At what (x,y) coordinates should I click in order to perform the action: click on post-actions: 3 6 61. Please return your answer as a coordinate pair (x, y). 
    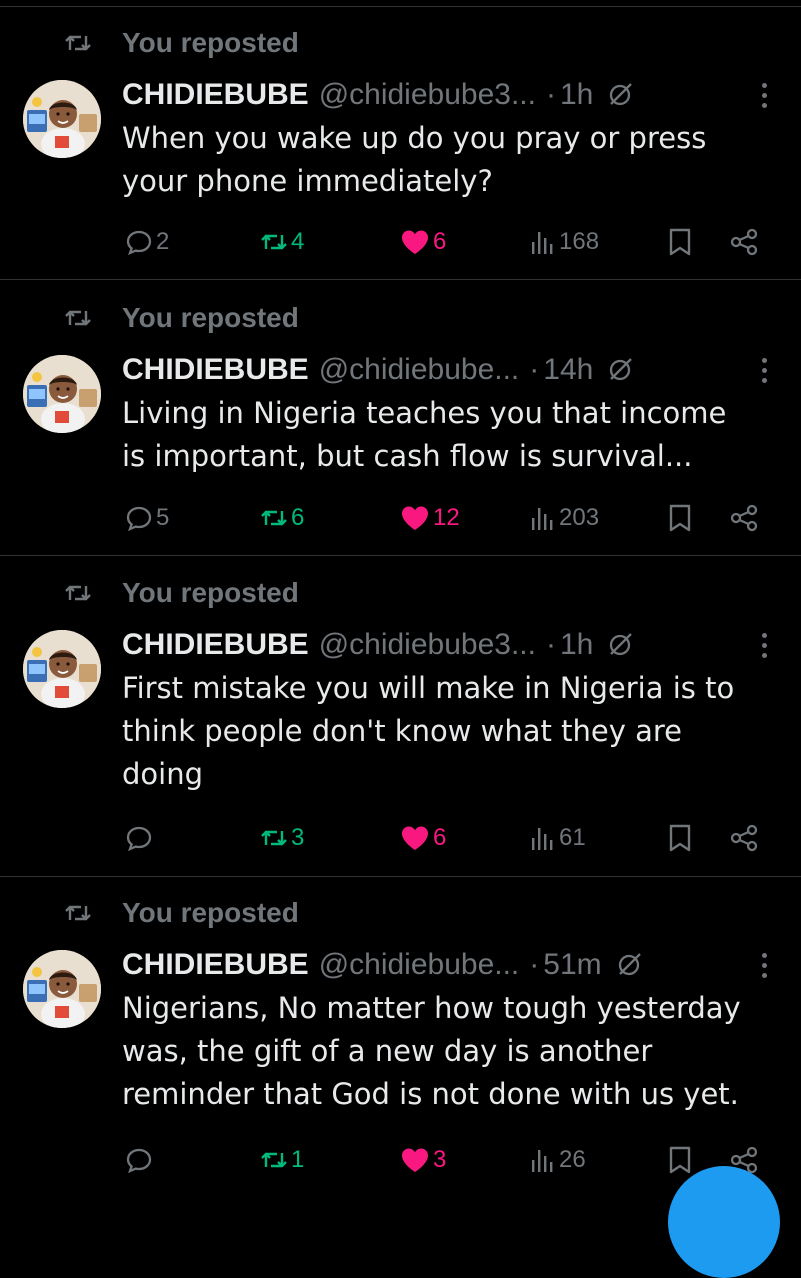
    Looking at the image, I should click on (447, 838).